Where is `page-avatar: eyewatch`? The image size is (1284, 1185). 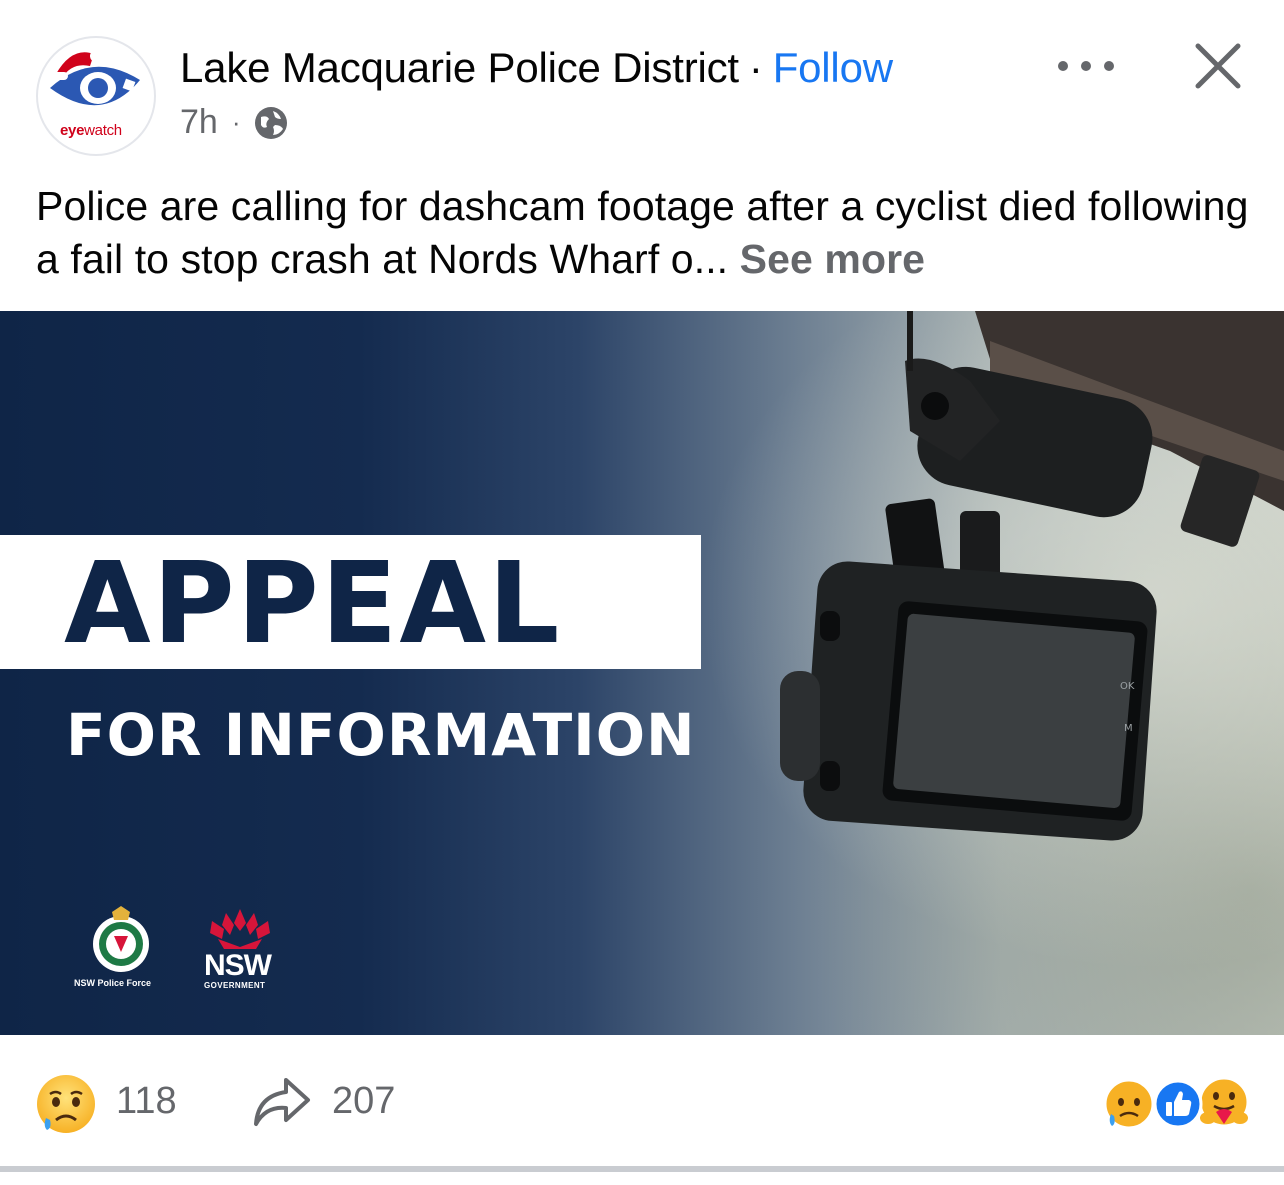
page-avatar: eyewatch is located at coordinates (96, 96).